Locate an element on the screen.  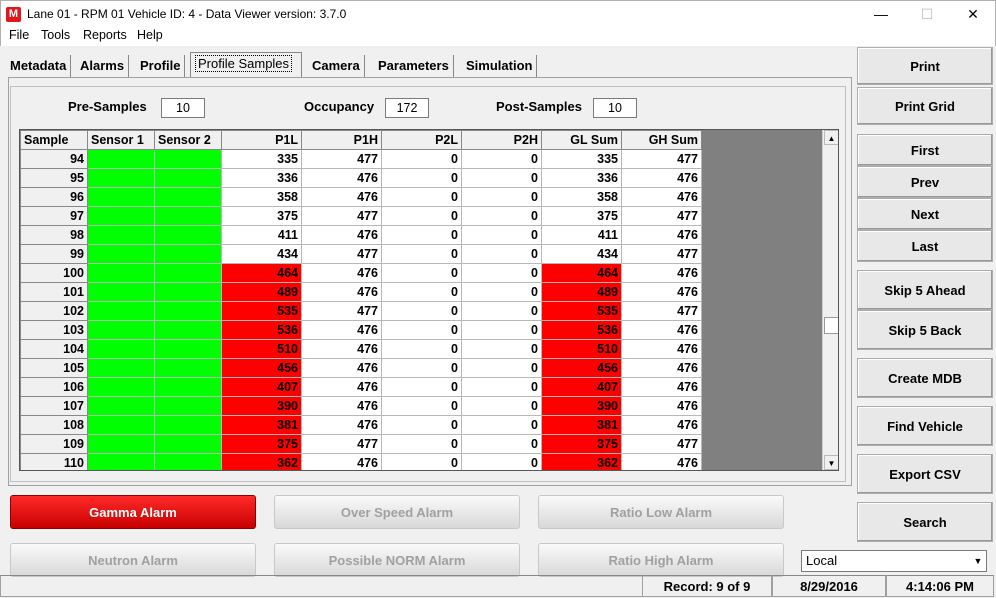
post-samples-field: 10 is located at coordinates (615, 108).